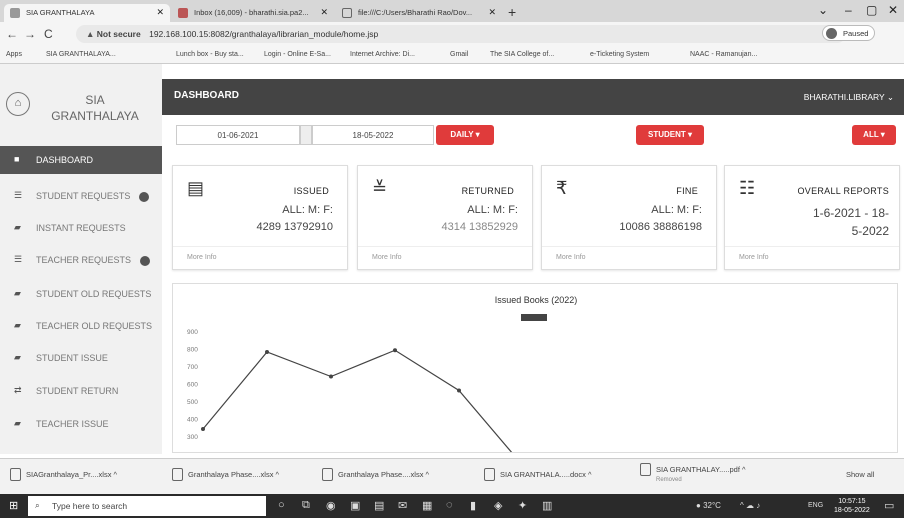  What do you see at coordinates (465, 135) in the screenshot?
I see `period-dropdown: DAILY ▾` at bounding box center [465, 135].